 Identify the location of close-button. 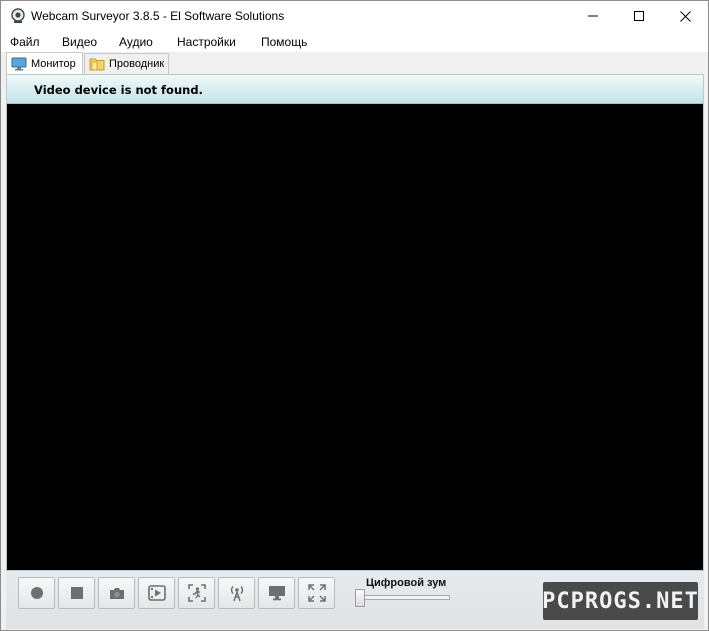
(685, 16).